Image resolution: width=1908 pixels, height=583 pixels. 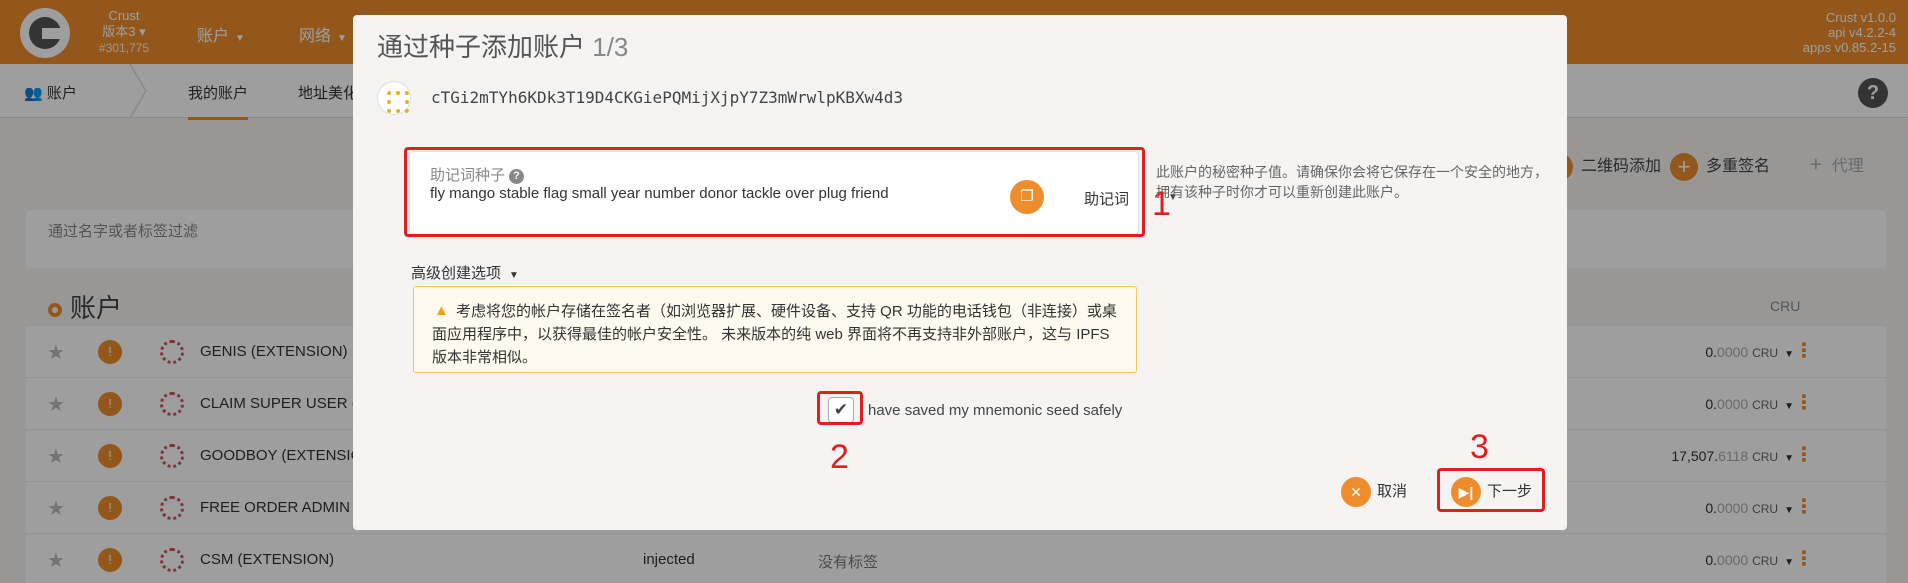 What do you see at coordinates (1479, 447) in the screenshot?
I see `annotation-number-3: 3` at bounding box center [1479, 447].